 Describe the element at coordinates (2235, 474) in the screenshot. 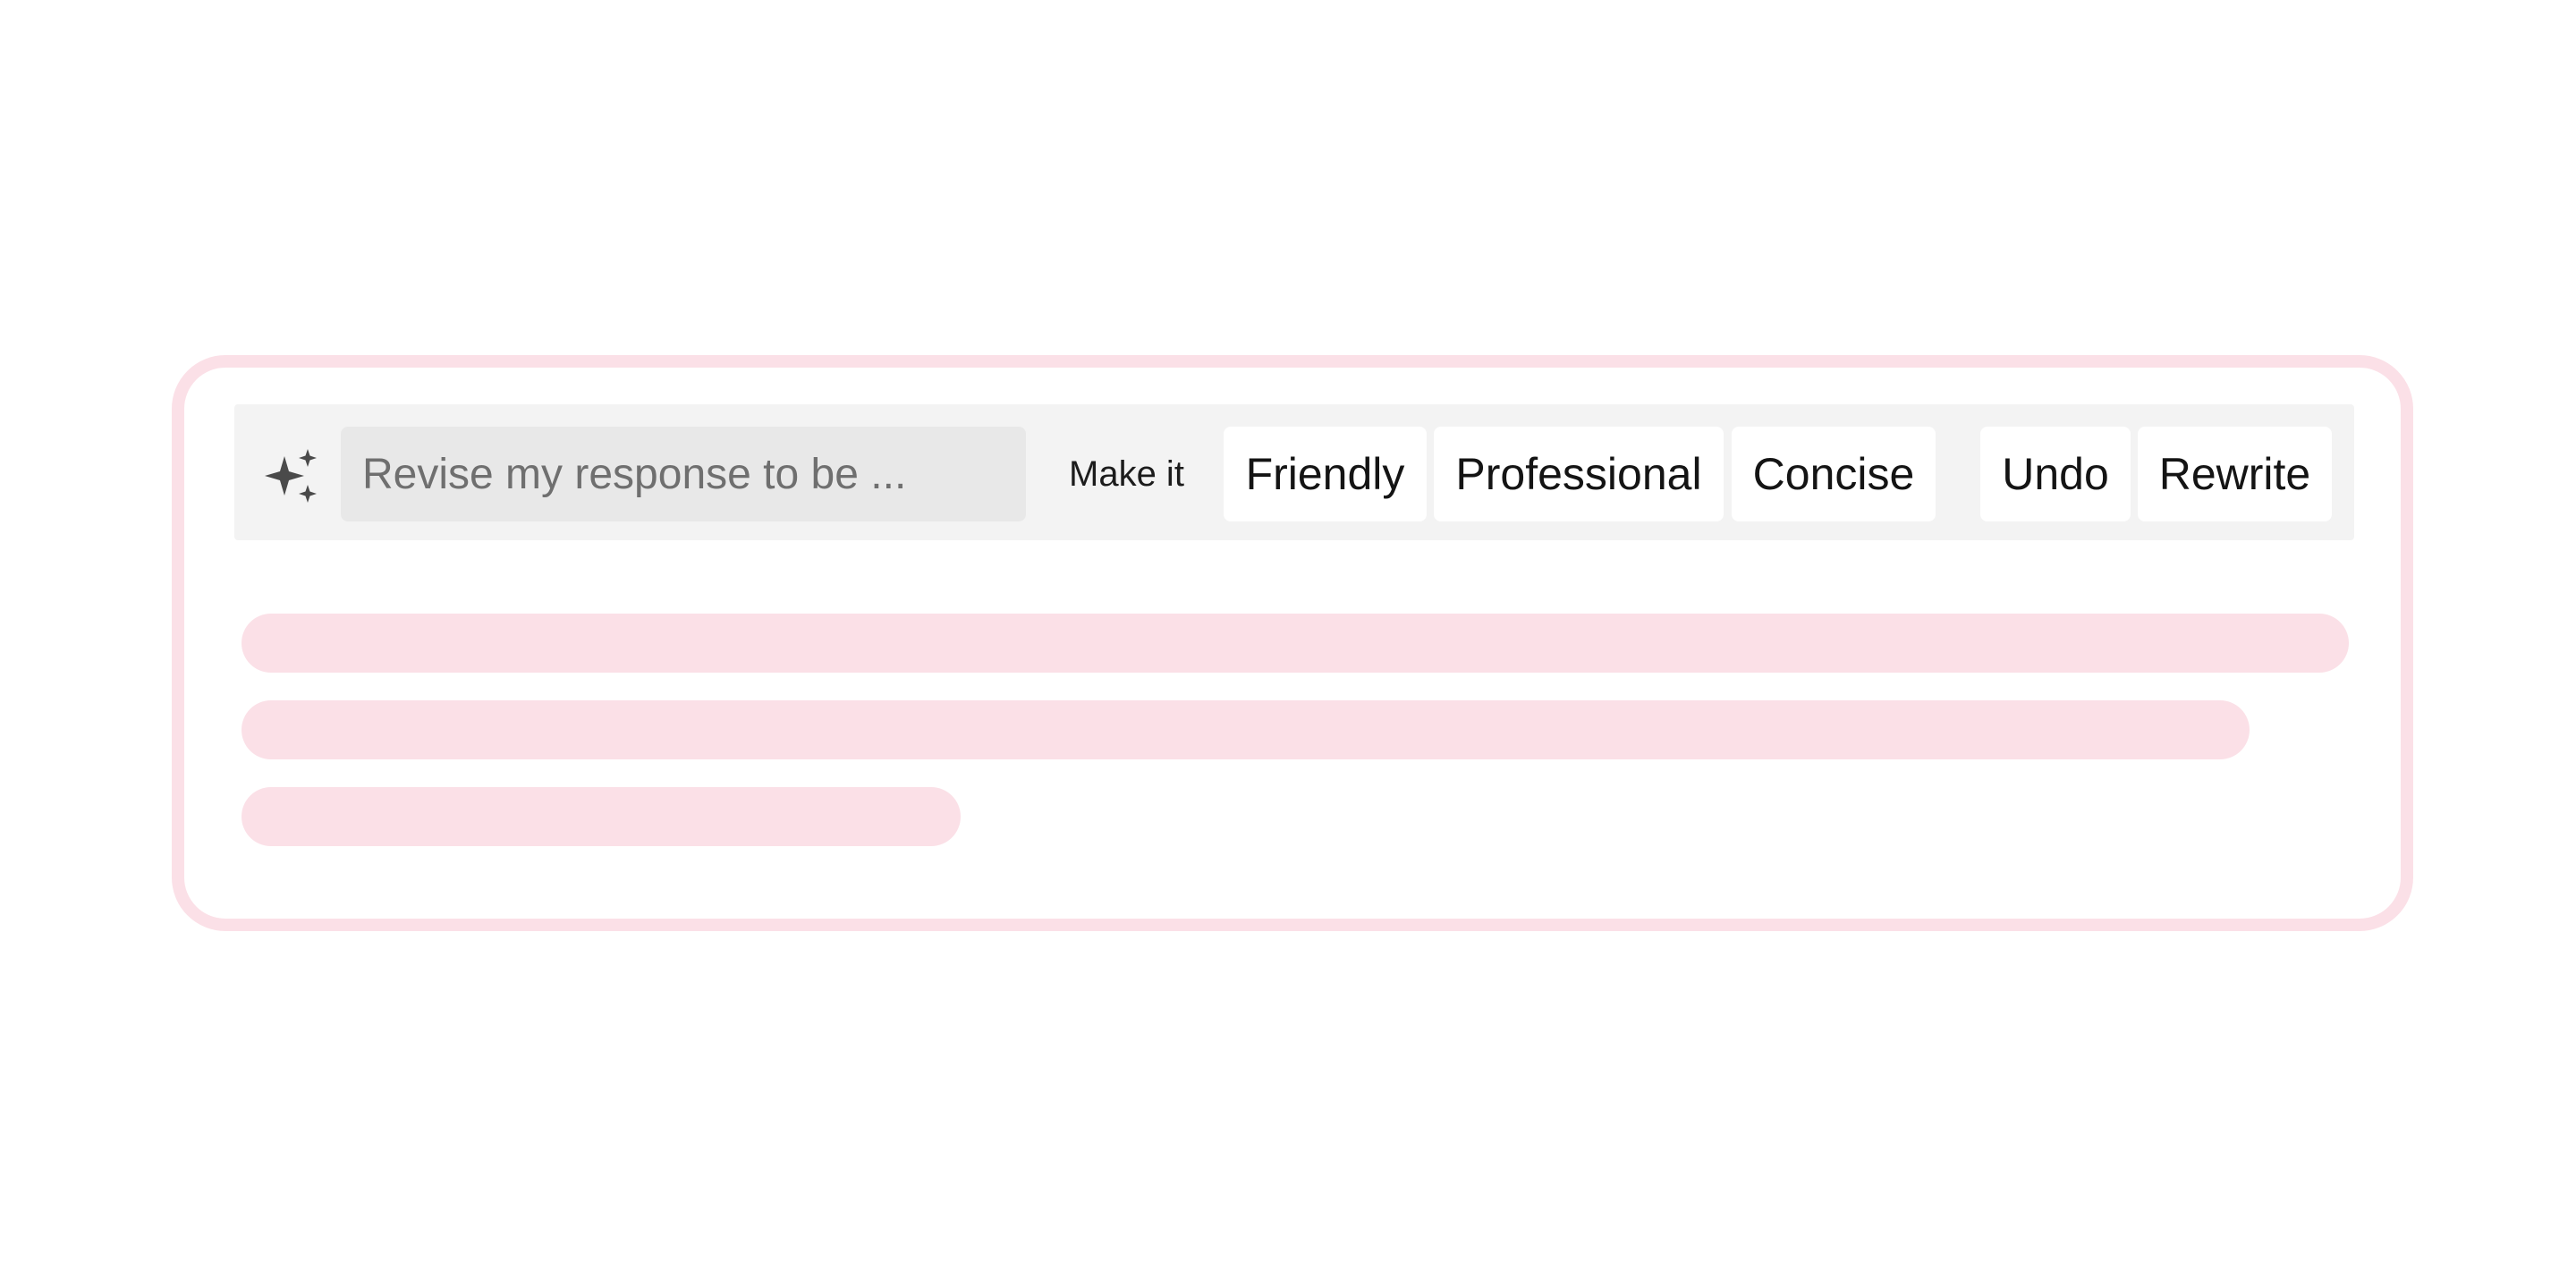

I see `rewrite-button: Rewrite` at that location.